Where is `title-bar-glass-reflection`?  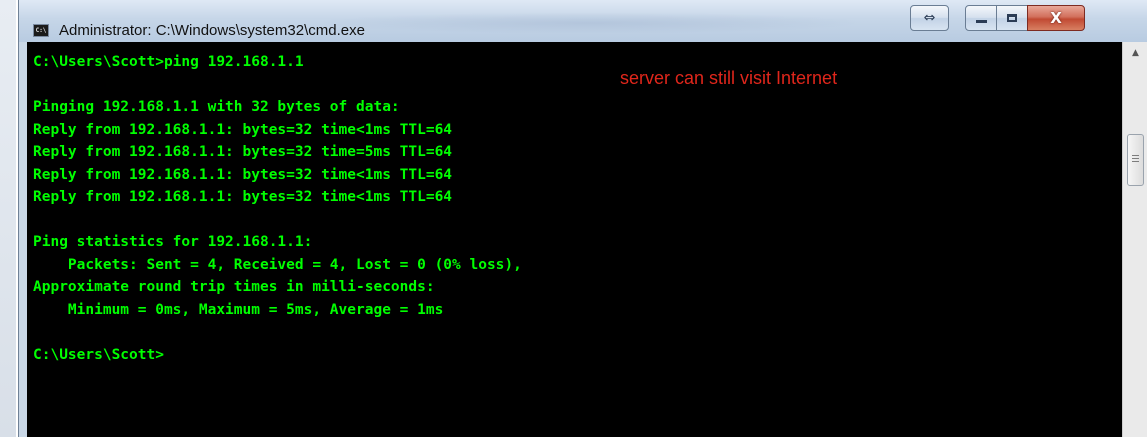
title-bar-glass-reflection is located at coordinates (589, 23).